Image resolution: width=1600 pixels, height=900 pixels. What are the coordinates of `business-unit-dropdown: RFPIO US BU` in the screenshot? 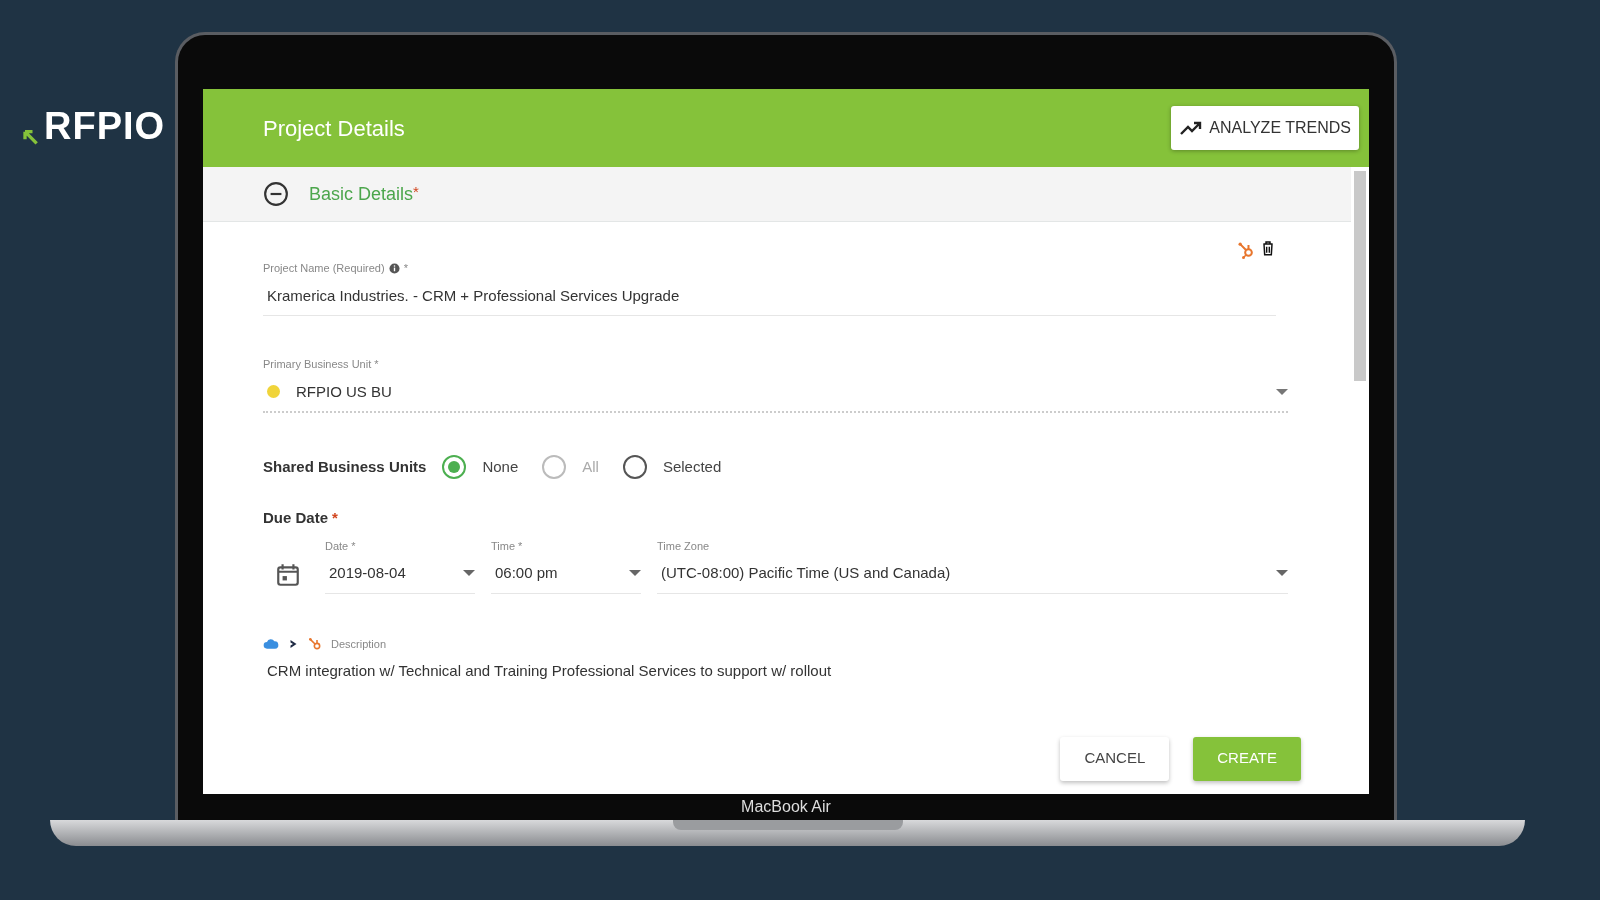 It's located at (775, 392).